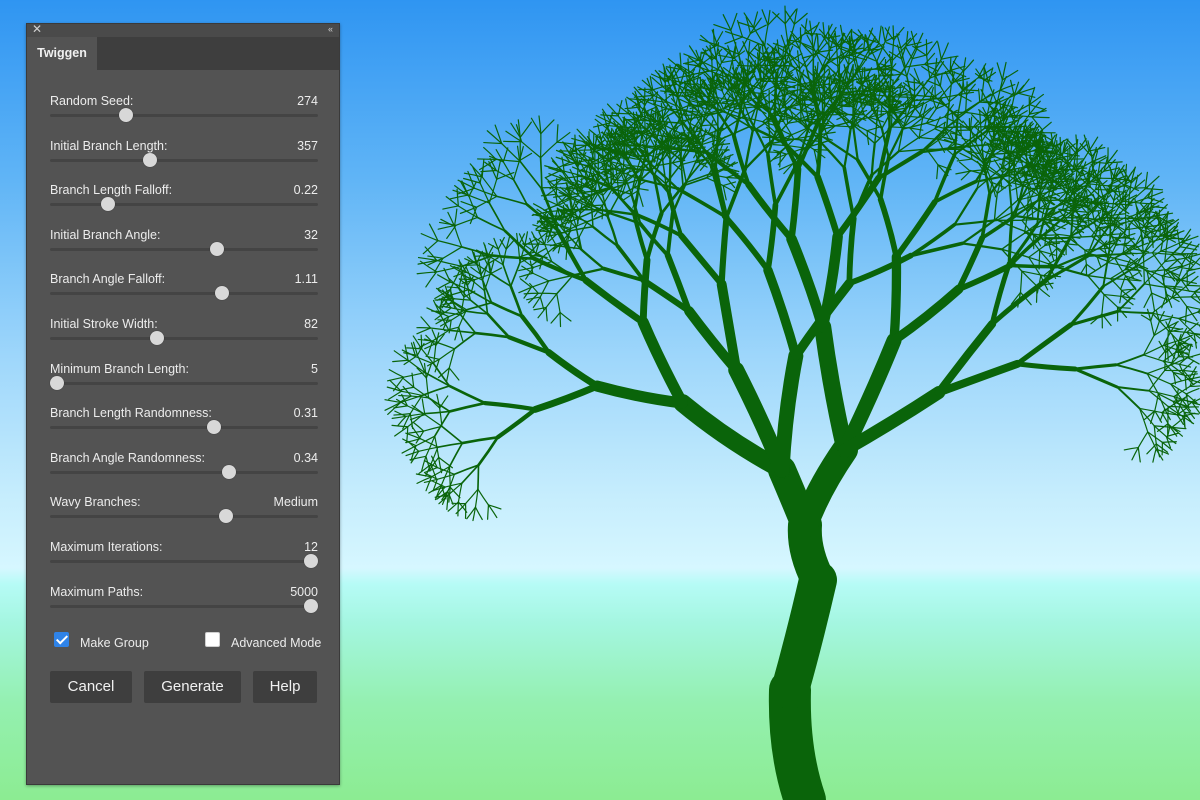  Describe the element at coordinates (330, 29) in the screenshot. I see `collapse-double-chevron-icon: ‹‹` at that location.